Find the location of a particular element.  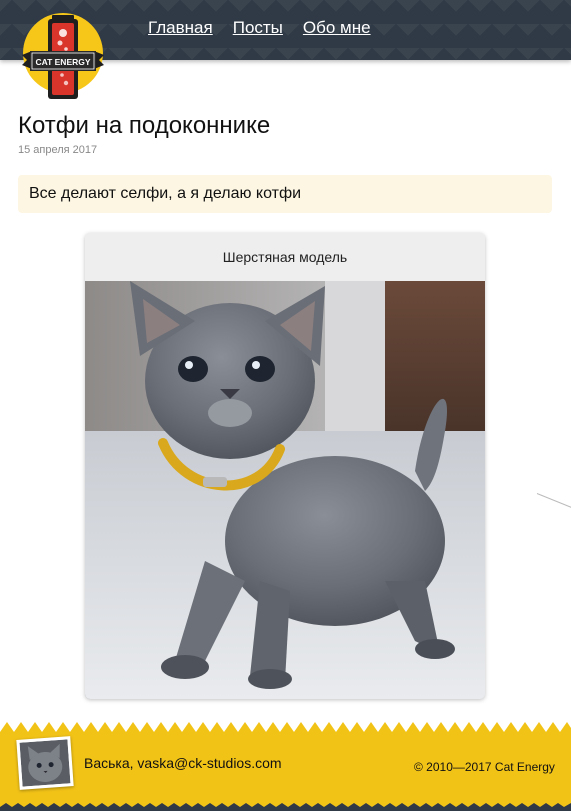

zigzag-bottom-decoration is located at coordinates (285, 807).